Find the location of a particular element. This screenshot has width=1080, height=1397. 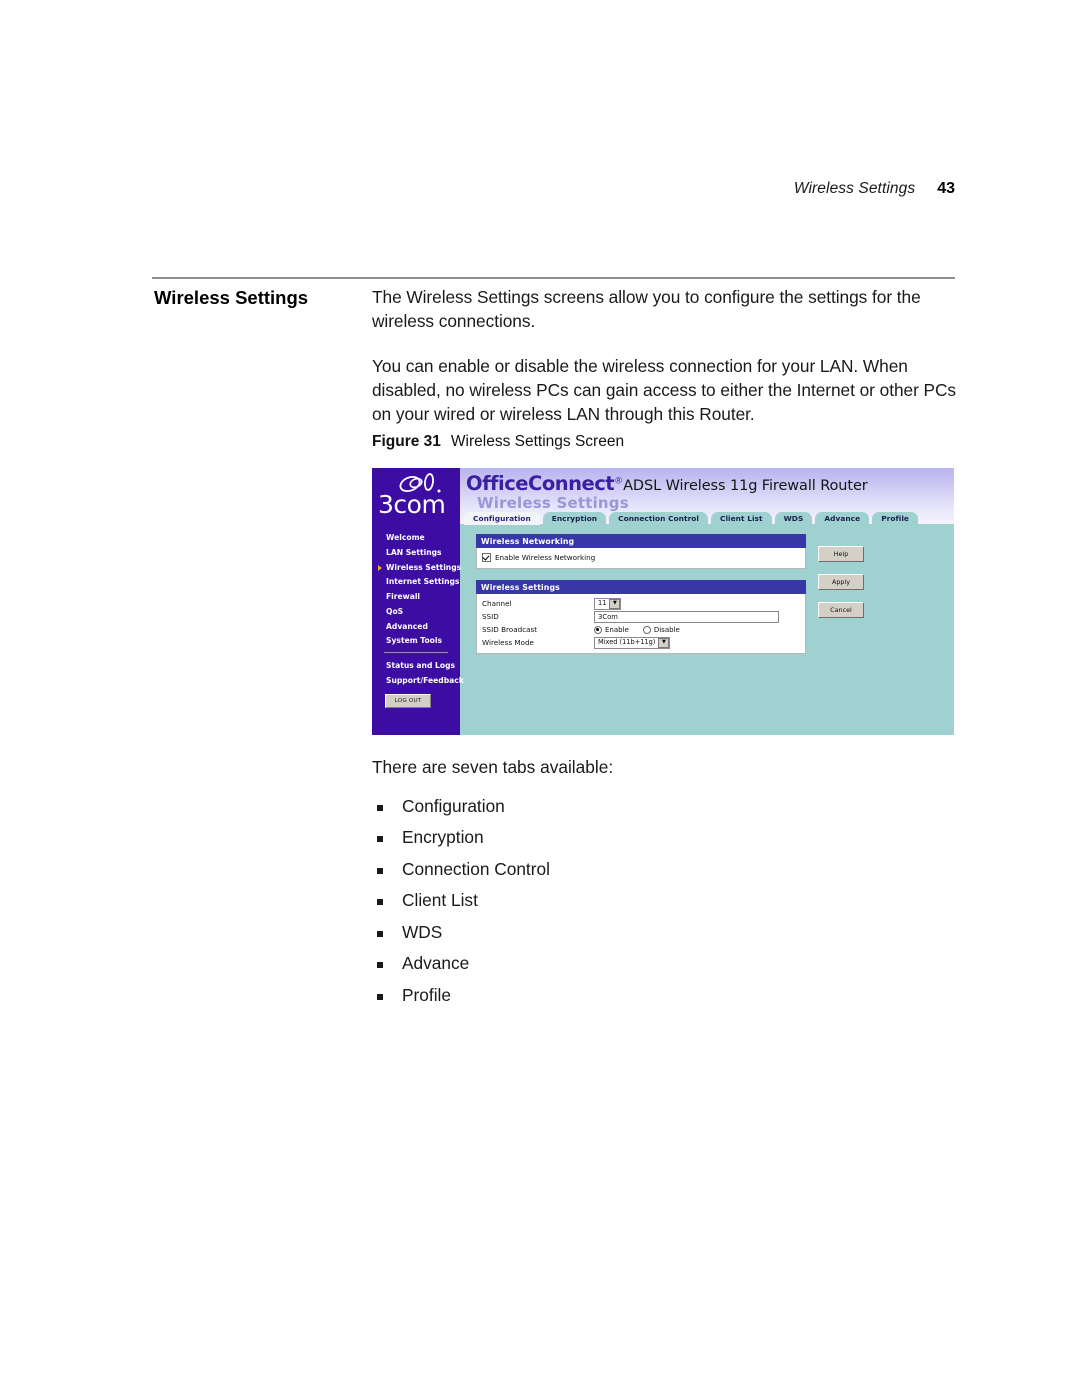

registered-mark-icon: ® is located at coordinates (619, 481).